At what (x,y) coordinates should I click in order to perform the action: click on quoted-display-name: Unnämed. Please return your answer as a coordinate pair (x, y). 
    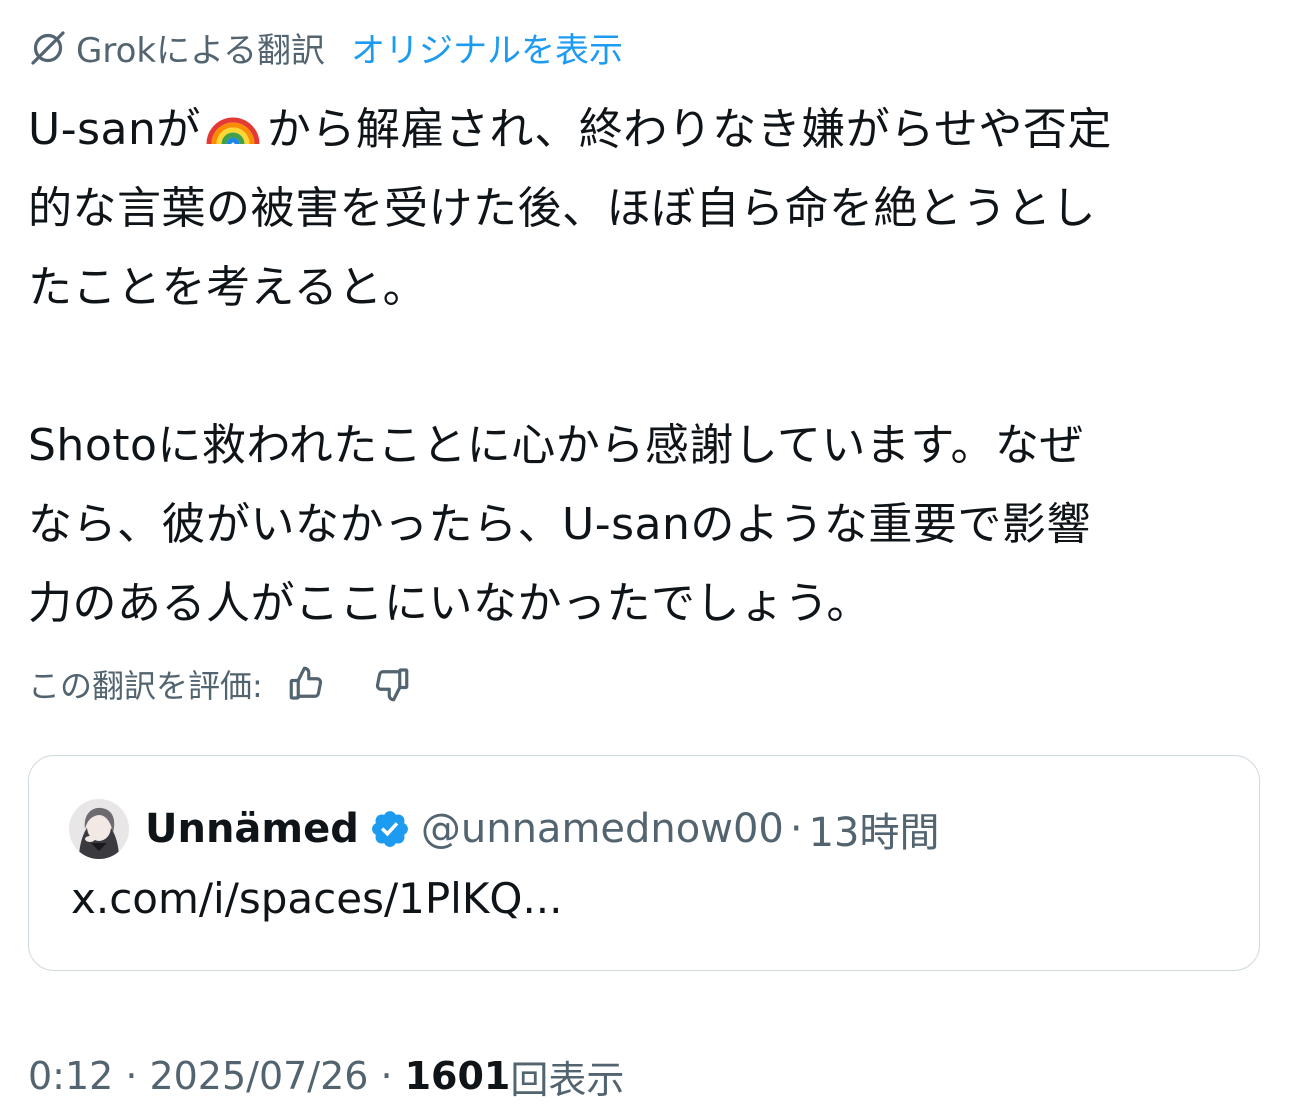
    Looking at the image, I should click on (252, 829).